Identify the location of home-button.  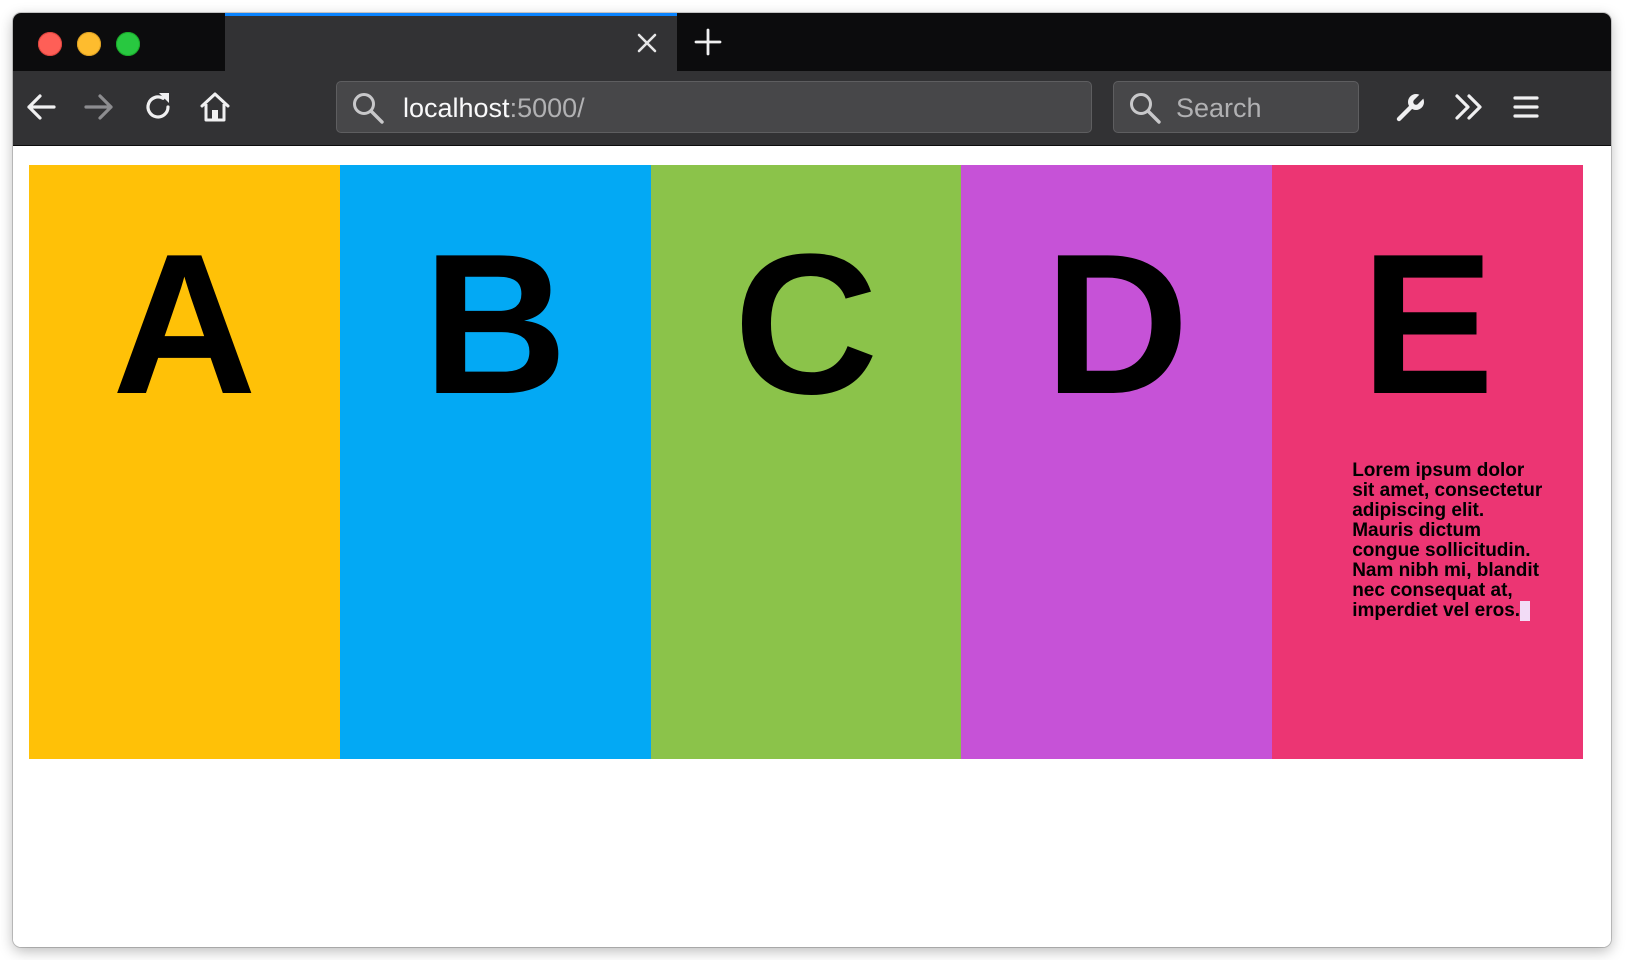
(215, 107).